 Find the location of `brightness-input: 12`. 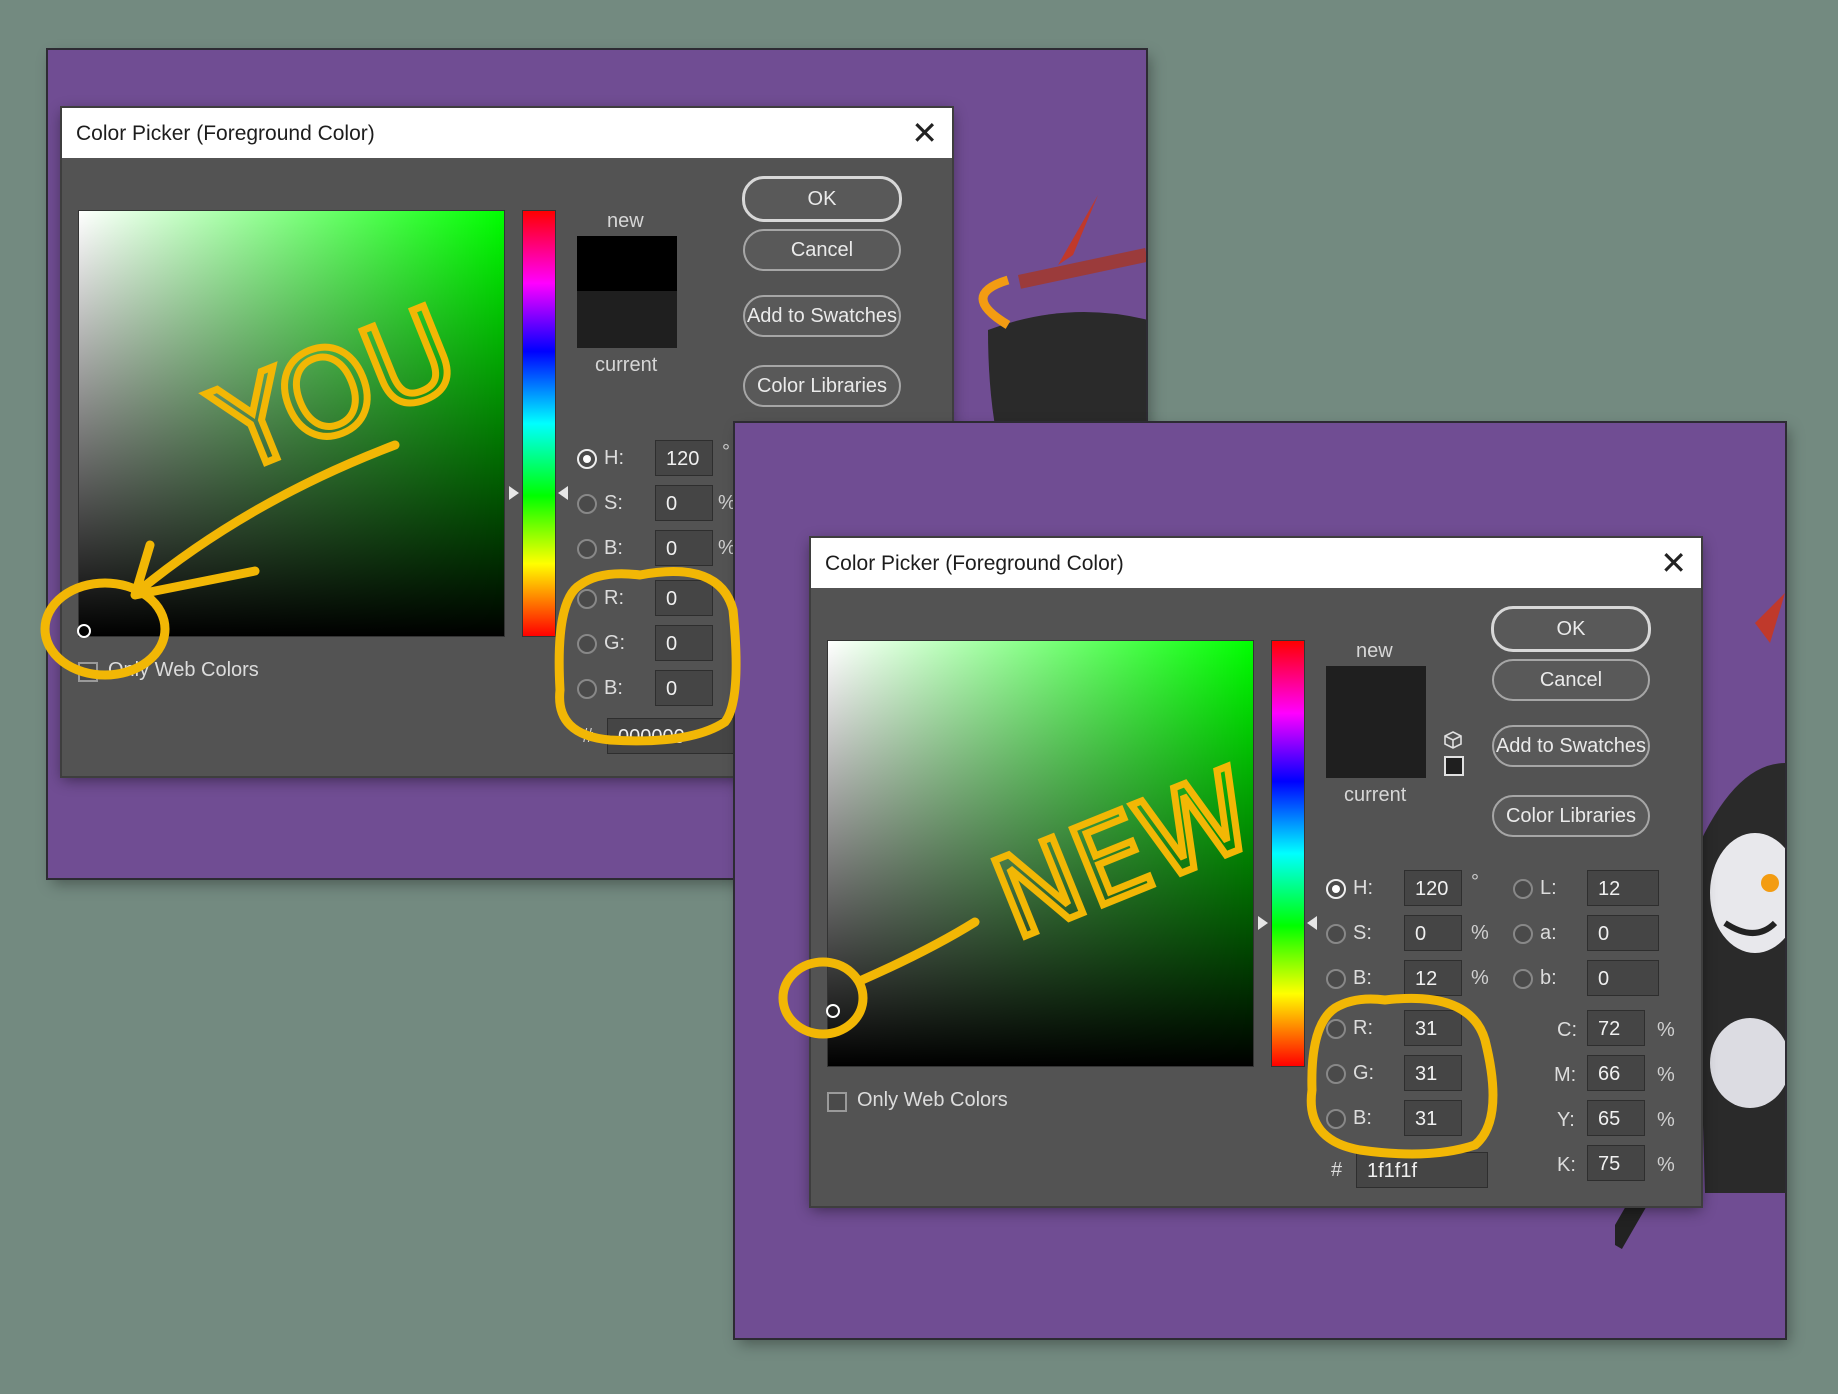

brightness-input: 12 is located at coordinates (1433, 978).